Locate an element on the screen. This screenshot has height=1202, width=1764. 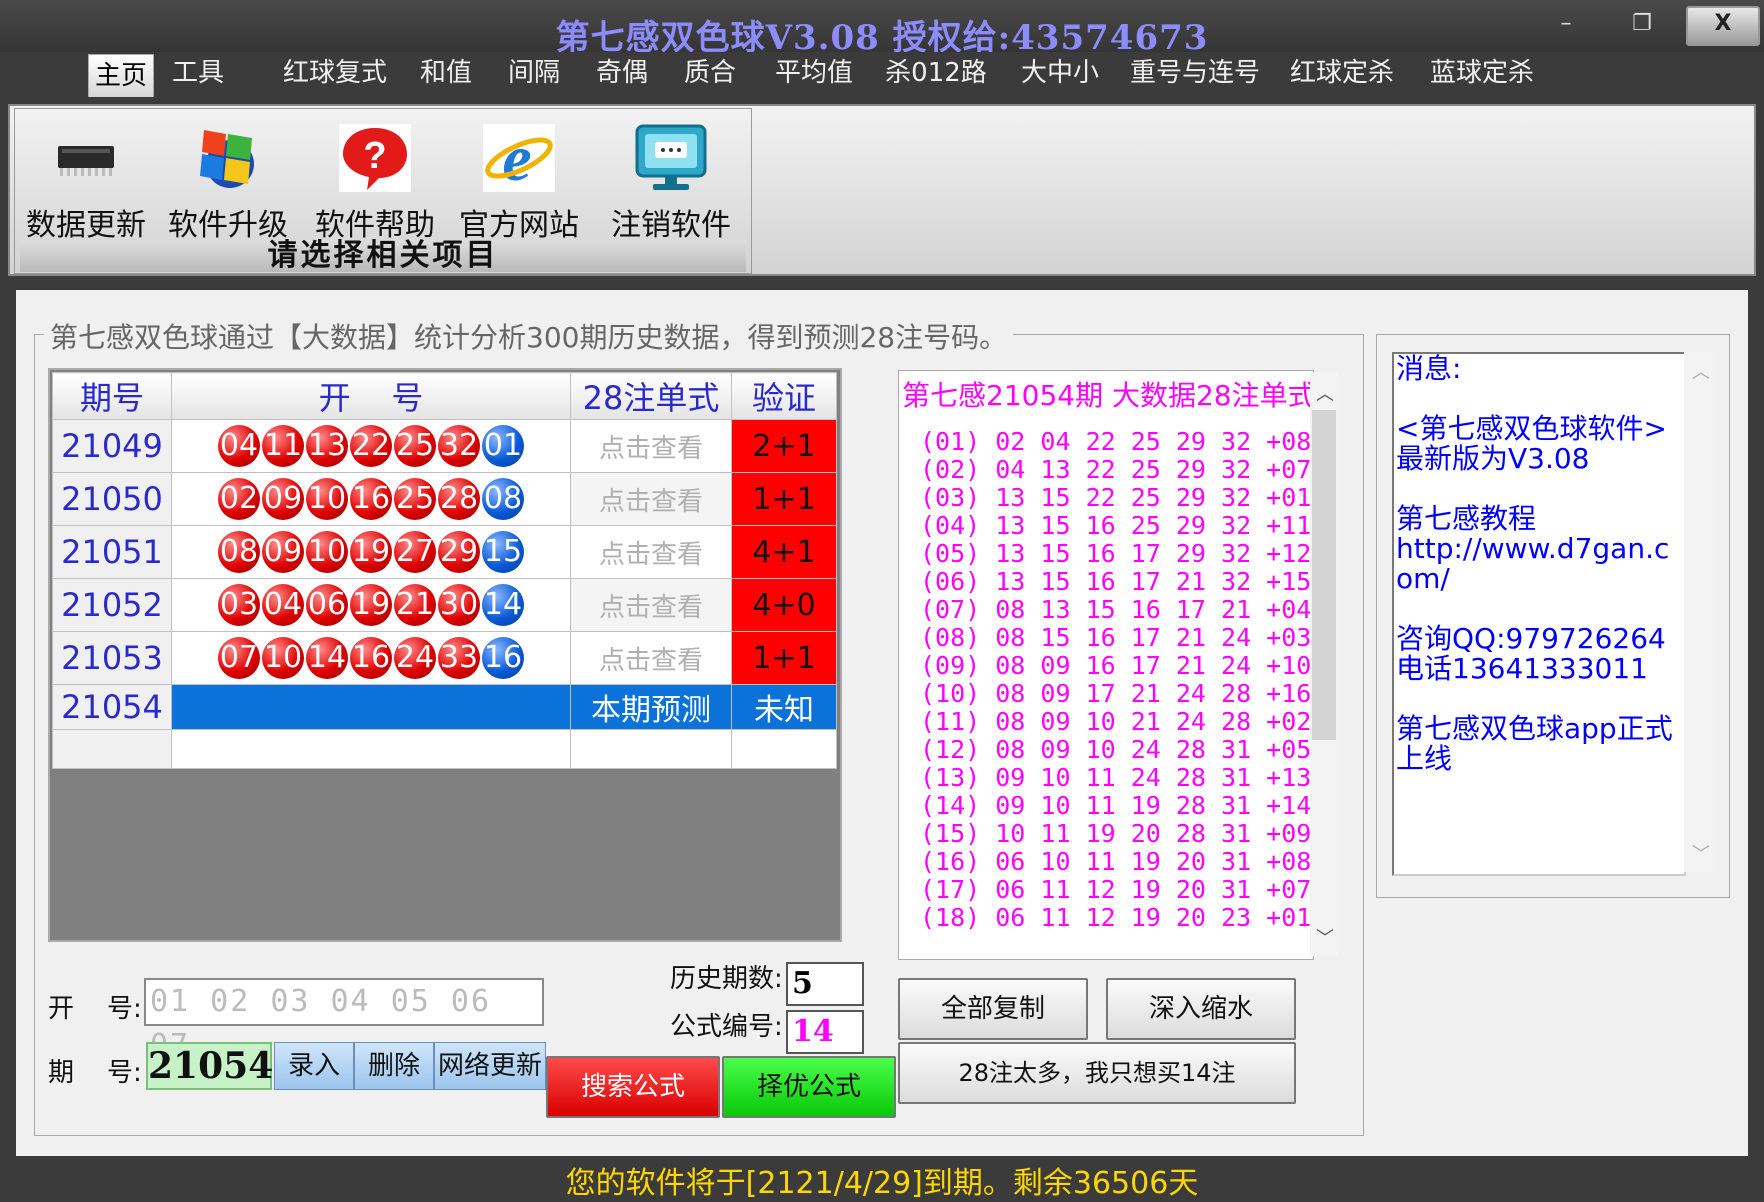
enter-button: 录入 is located at coordinates (314, 1066).